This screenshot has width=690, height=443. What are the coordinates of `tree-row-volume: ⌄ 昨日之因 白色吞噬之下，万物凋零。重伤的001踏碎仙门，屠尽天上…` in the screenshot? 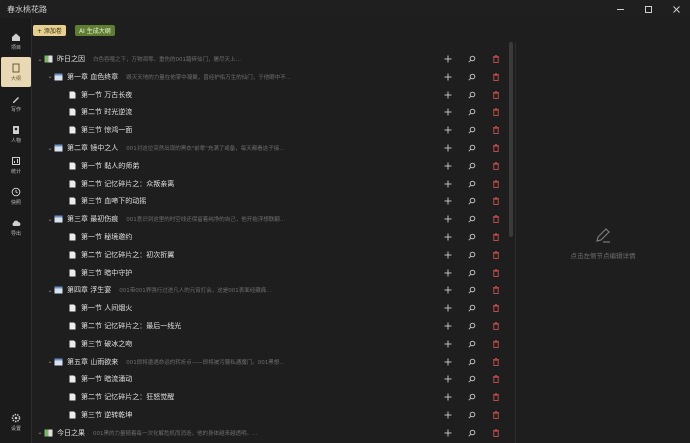 It's located at (270, 59).